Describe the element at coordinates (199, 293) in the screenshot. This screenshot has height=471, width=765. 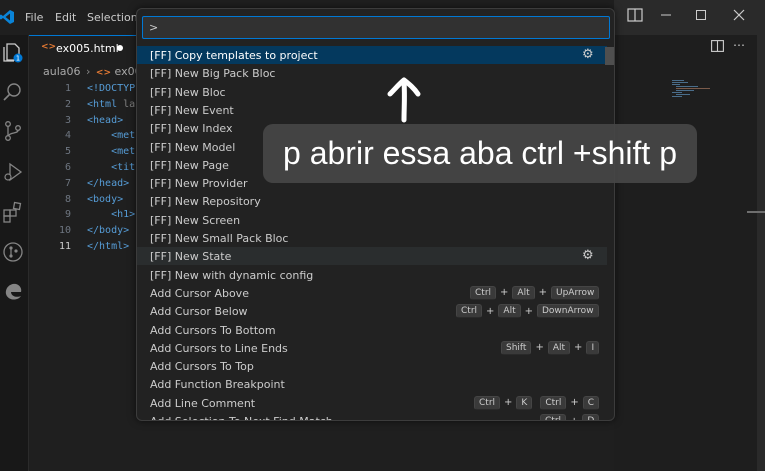
I see `command-label: Add Cursor Above` at that location.